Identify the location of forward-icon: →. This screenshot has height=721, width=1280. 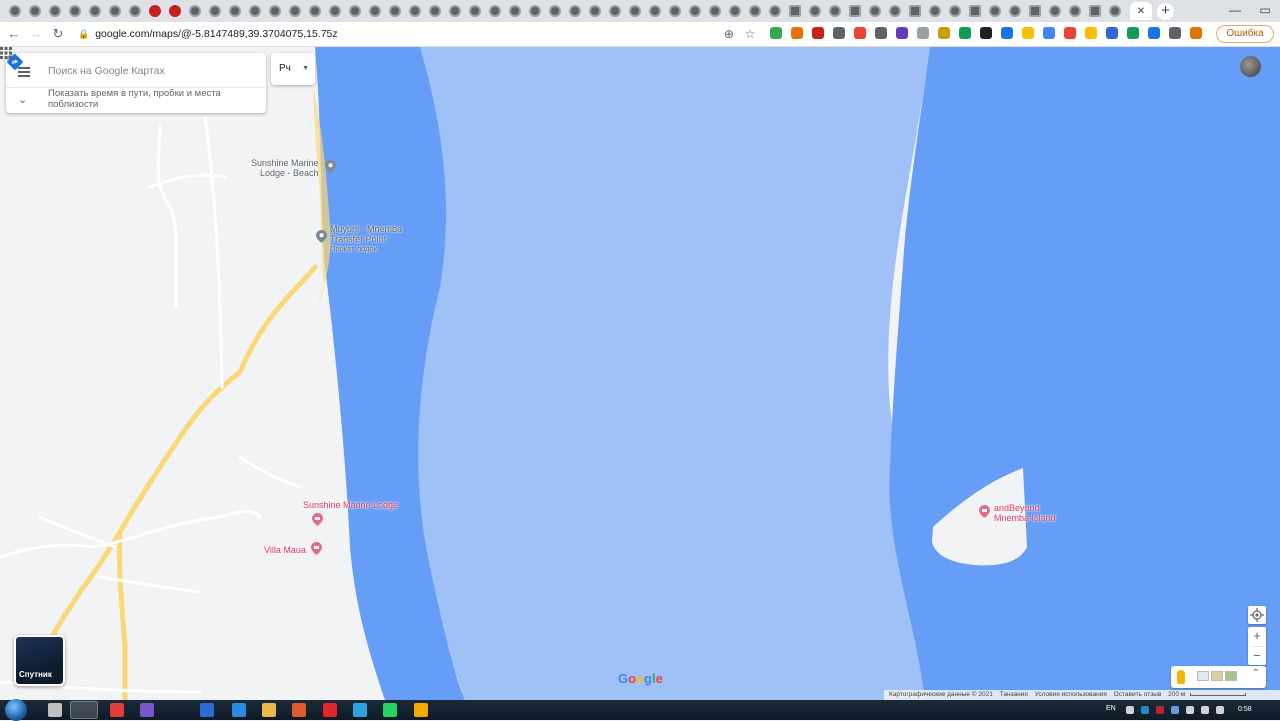
(36, 34).